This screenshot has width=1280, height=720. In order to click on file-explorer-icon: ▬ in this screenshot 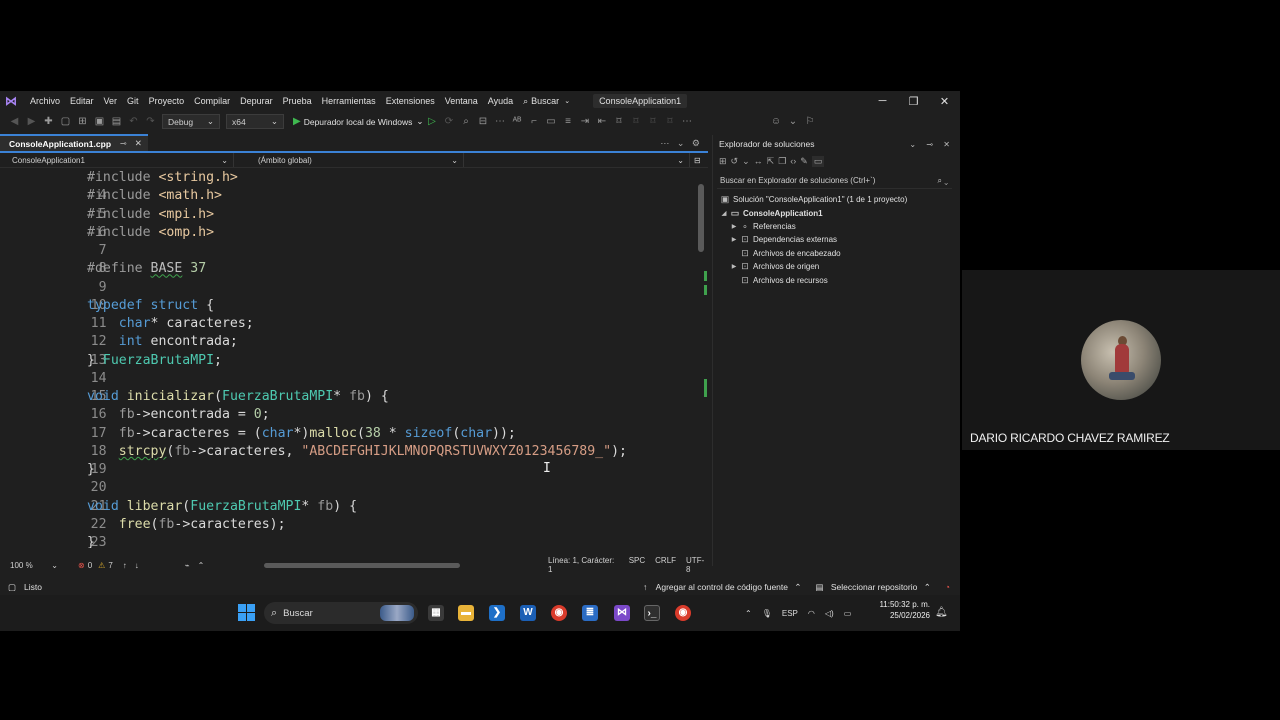, I will do `click(466, 613)`.